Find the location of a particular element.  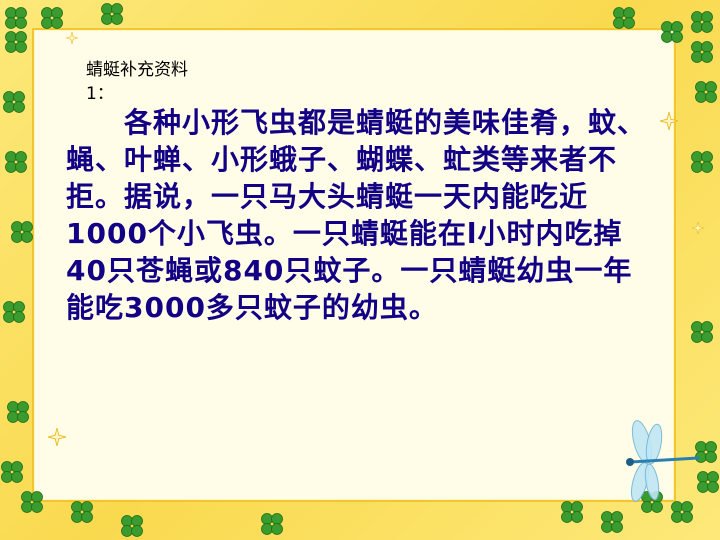

slide-title-line2: 1： is located at coordinates (100, 94).